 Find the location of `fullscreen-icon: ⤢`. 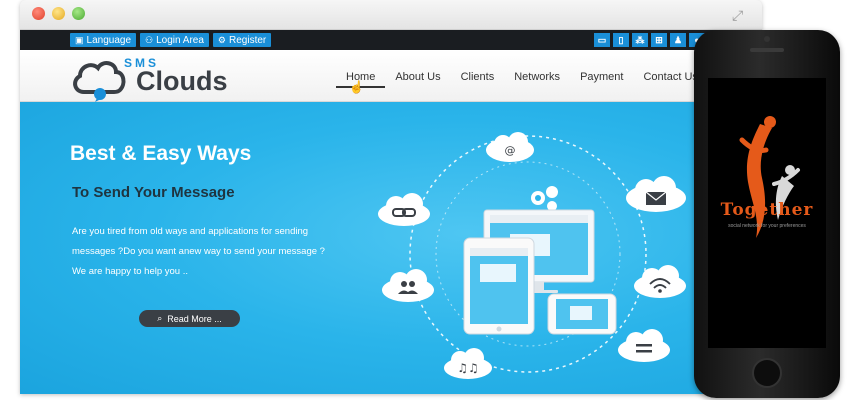

fullscreen-icon: ⤢ is located at coordinates (740, 15).